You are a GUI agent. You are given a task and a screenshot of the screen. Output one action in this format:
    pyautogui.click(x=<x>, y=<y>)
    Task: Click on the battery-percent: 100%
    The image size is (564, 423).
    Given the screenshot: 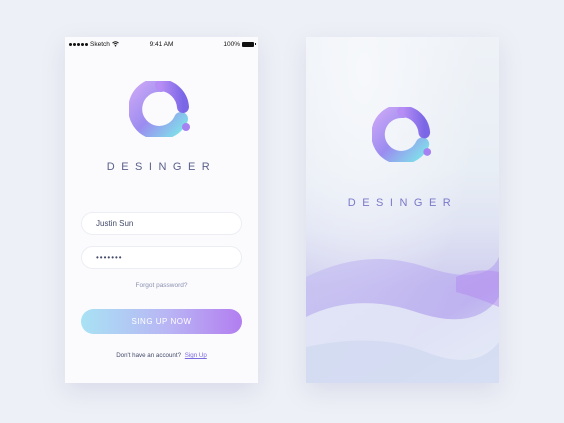 What is the action you would take?
    pyautogui.click(x=231, y=44)
    